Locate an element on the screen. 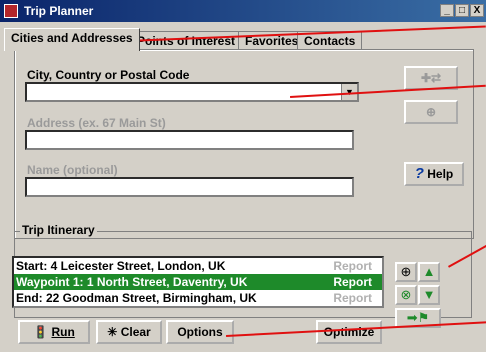 Image resolution: width=486 pixels, height=352 pixels. name-label: Name (optional) is located at coordinates (72, 170).